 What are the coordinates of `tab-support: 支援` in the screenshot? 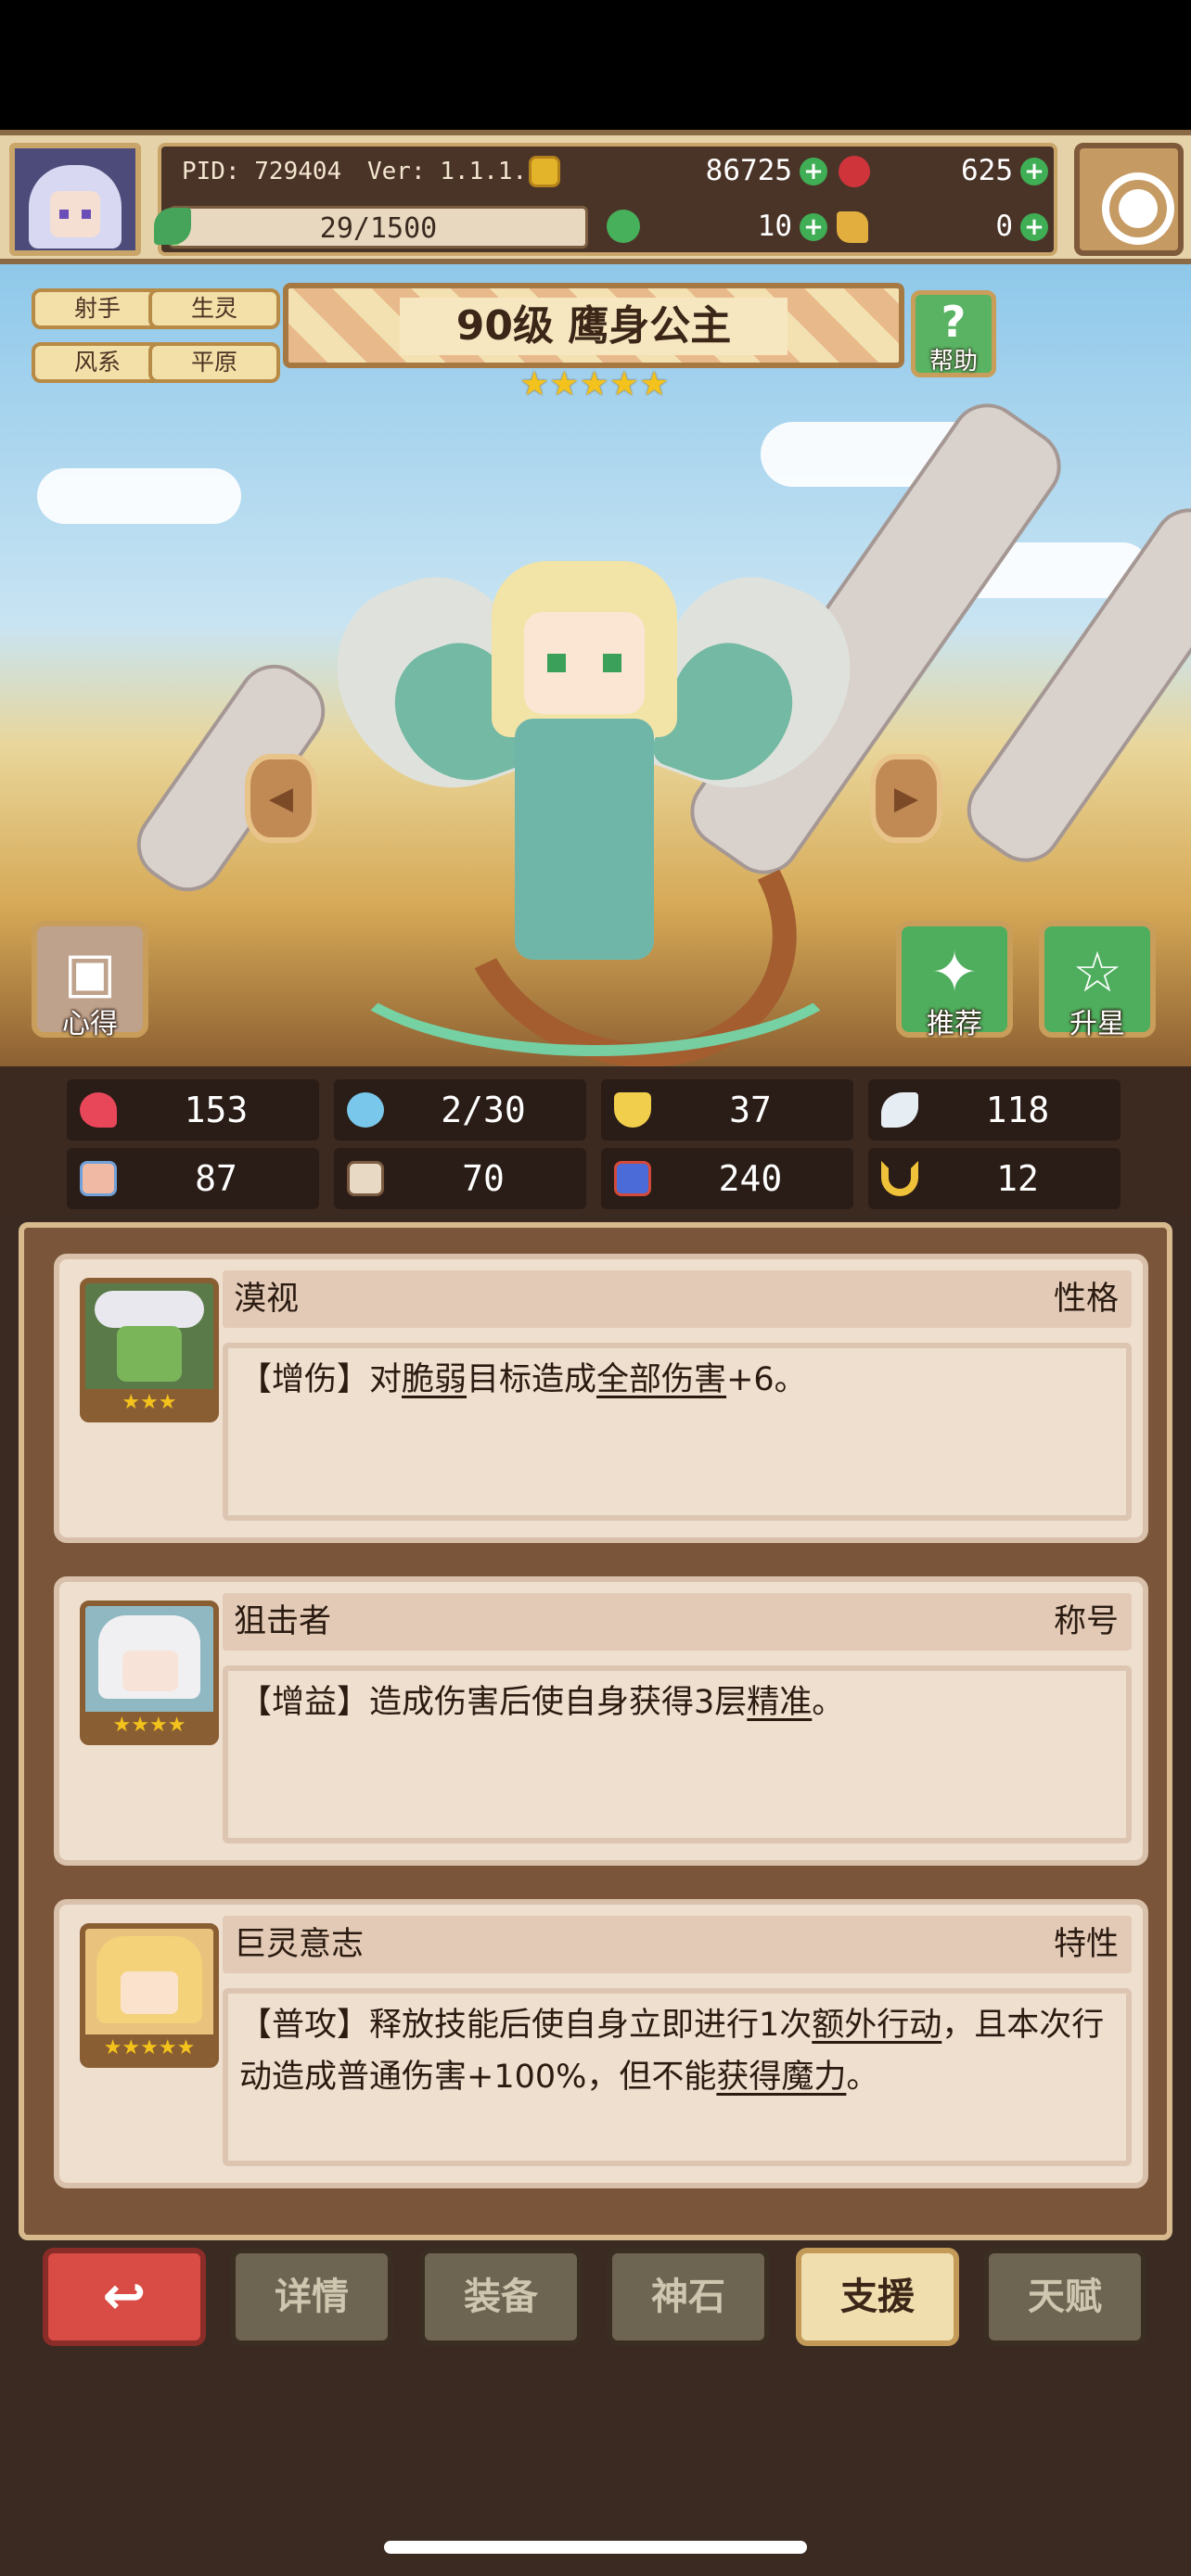 It's located at (877, 2297).